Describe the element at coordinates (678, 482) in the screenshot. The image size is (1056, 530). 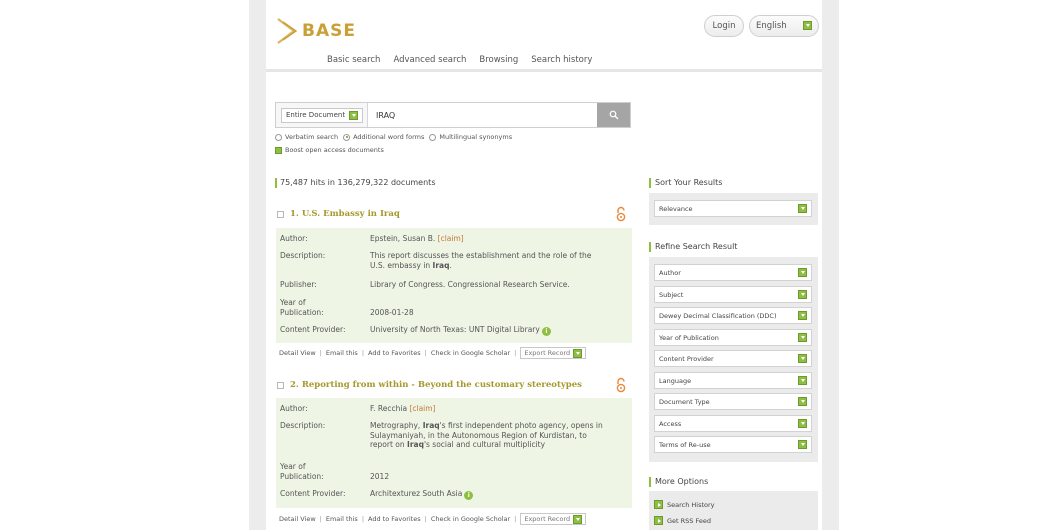
I see `more-options-title: More Options` at that location.